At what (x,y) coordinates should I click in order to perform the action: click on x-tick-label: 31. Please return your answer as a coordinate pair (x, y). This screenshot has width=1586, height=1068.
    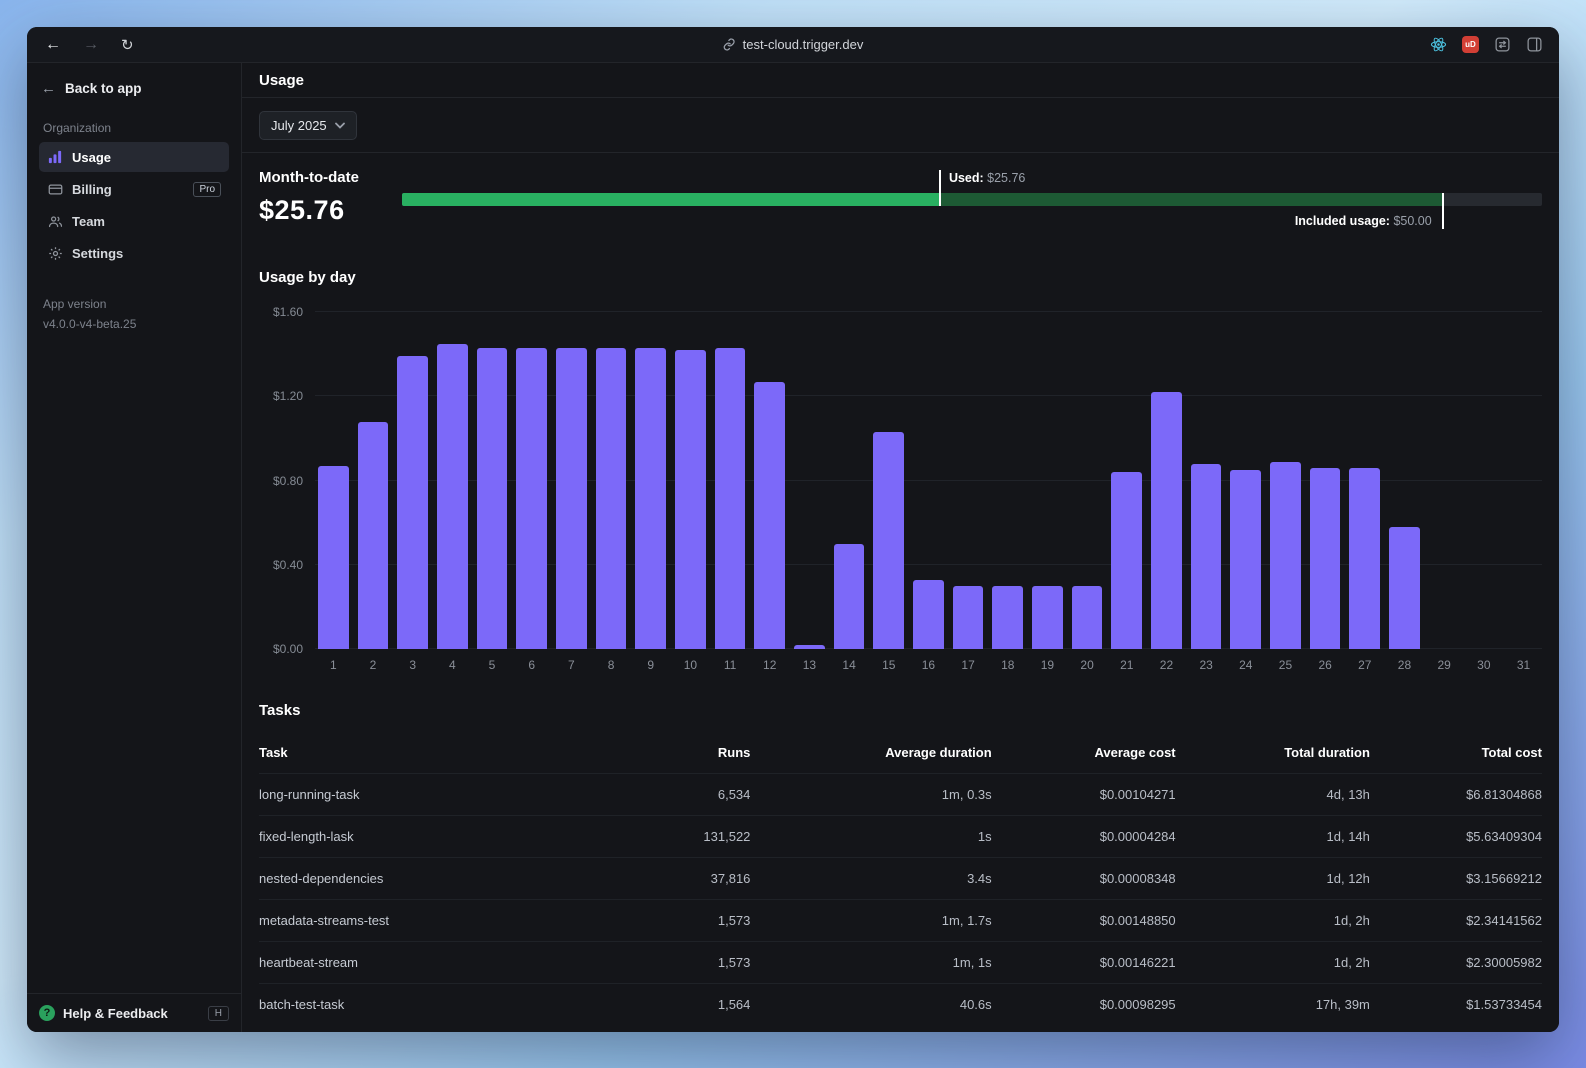
    Looking at the image, I should click on (1523, 665).